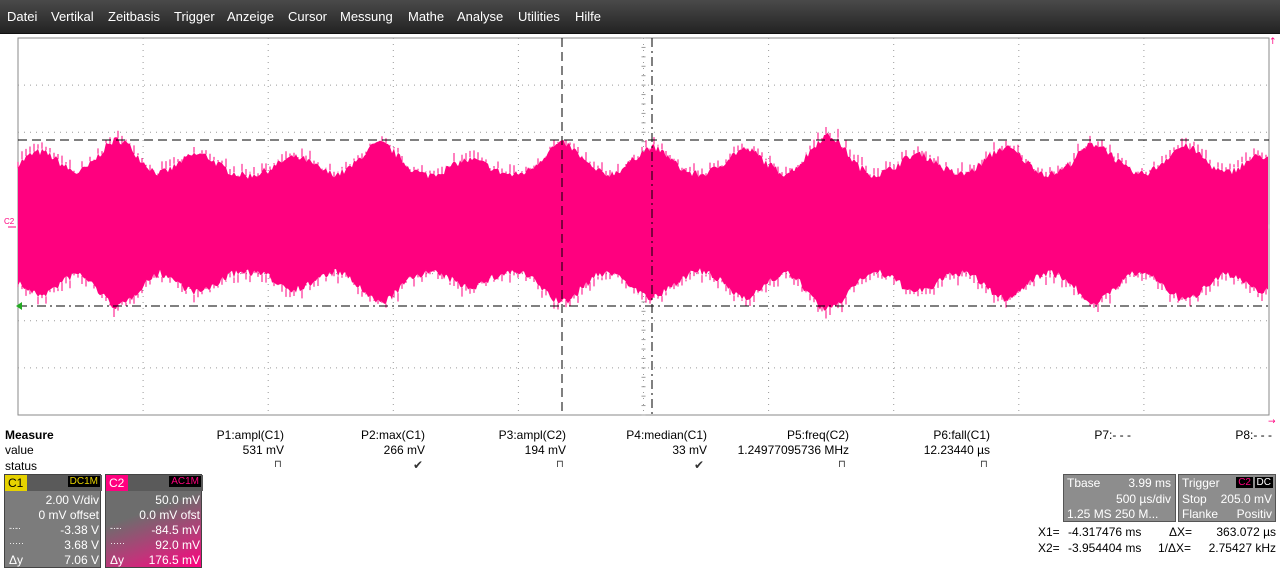  I want to click on param-p3-status-icon: ⊓, so click(560, 464).